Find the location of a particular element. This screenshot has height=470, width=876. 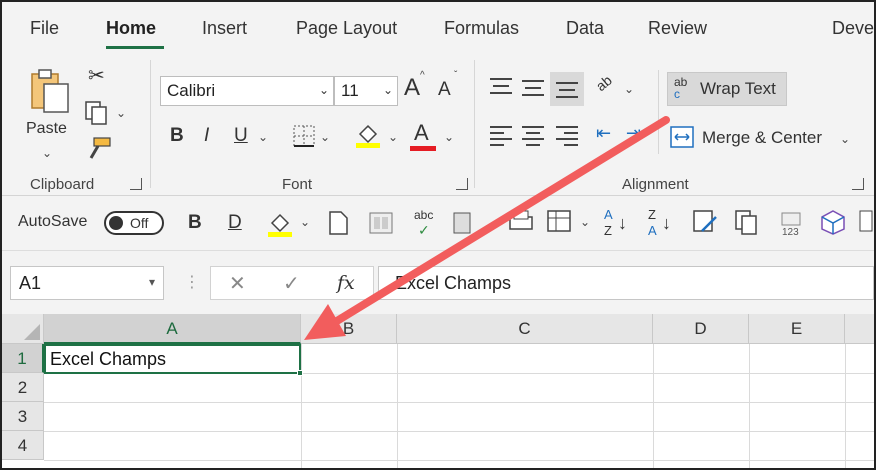

column-header-c: C is located at coordinates (525, 329).